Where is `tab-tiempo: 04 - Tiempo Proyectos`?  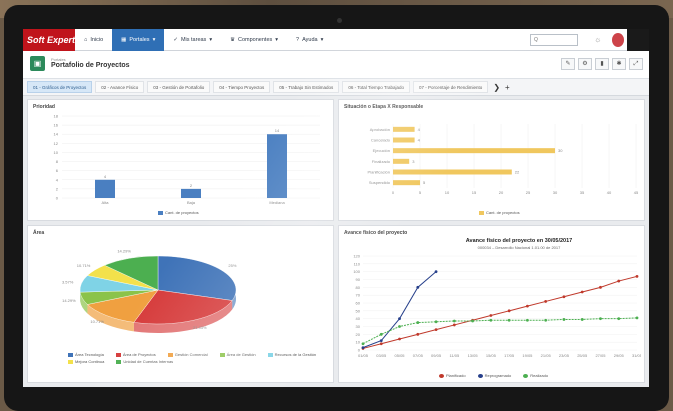 tab-tiempo: 04 - Tiempo Proyectos is located at coordinates (242, 87).